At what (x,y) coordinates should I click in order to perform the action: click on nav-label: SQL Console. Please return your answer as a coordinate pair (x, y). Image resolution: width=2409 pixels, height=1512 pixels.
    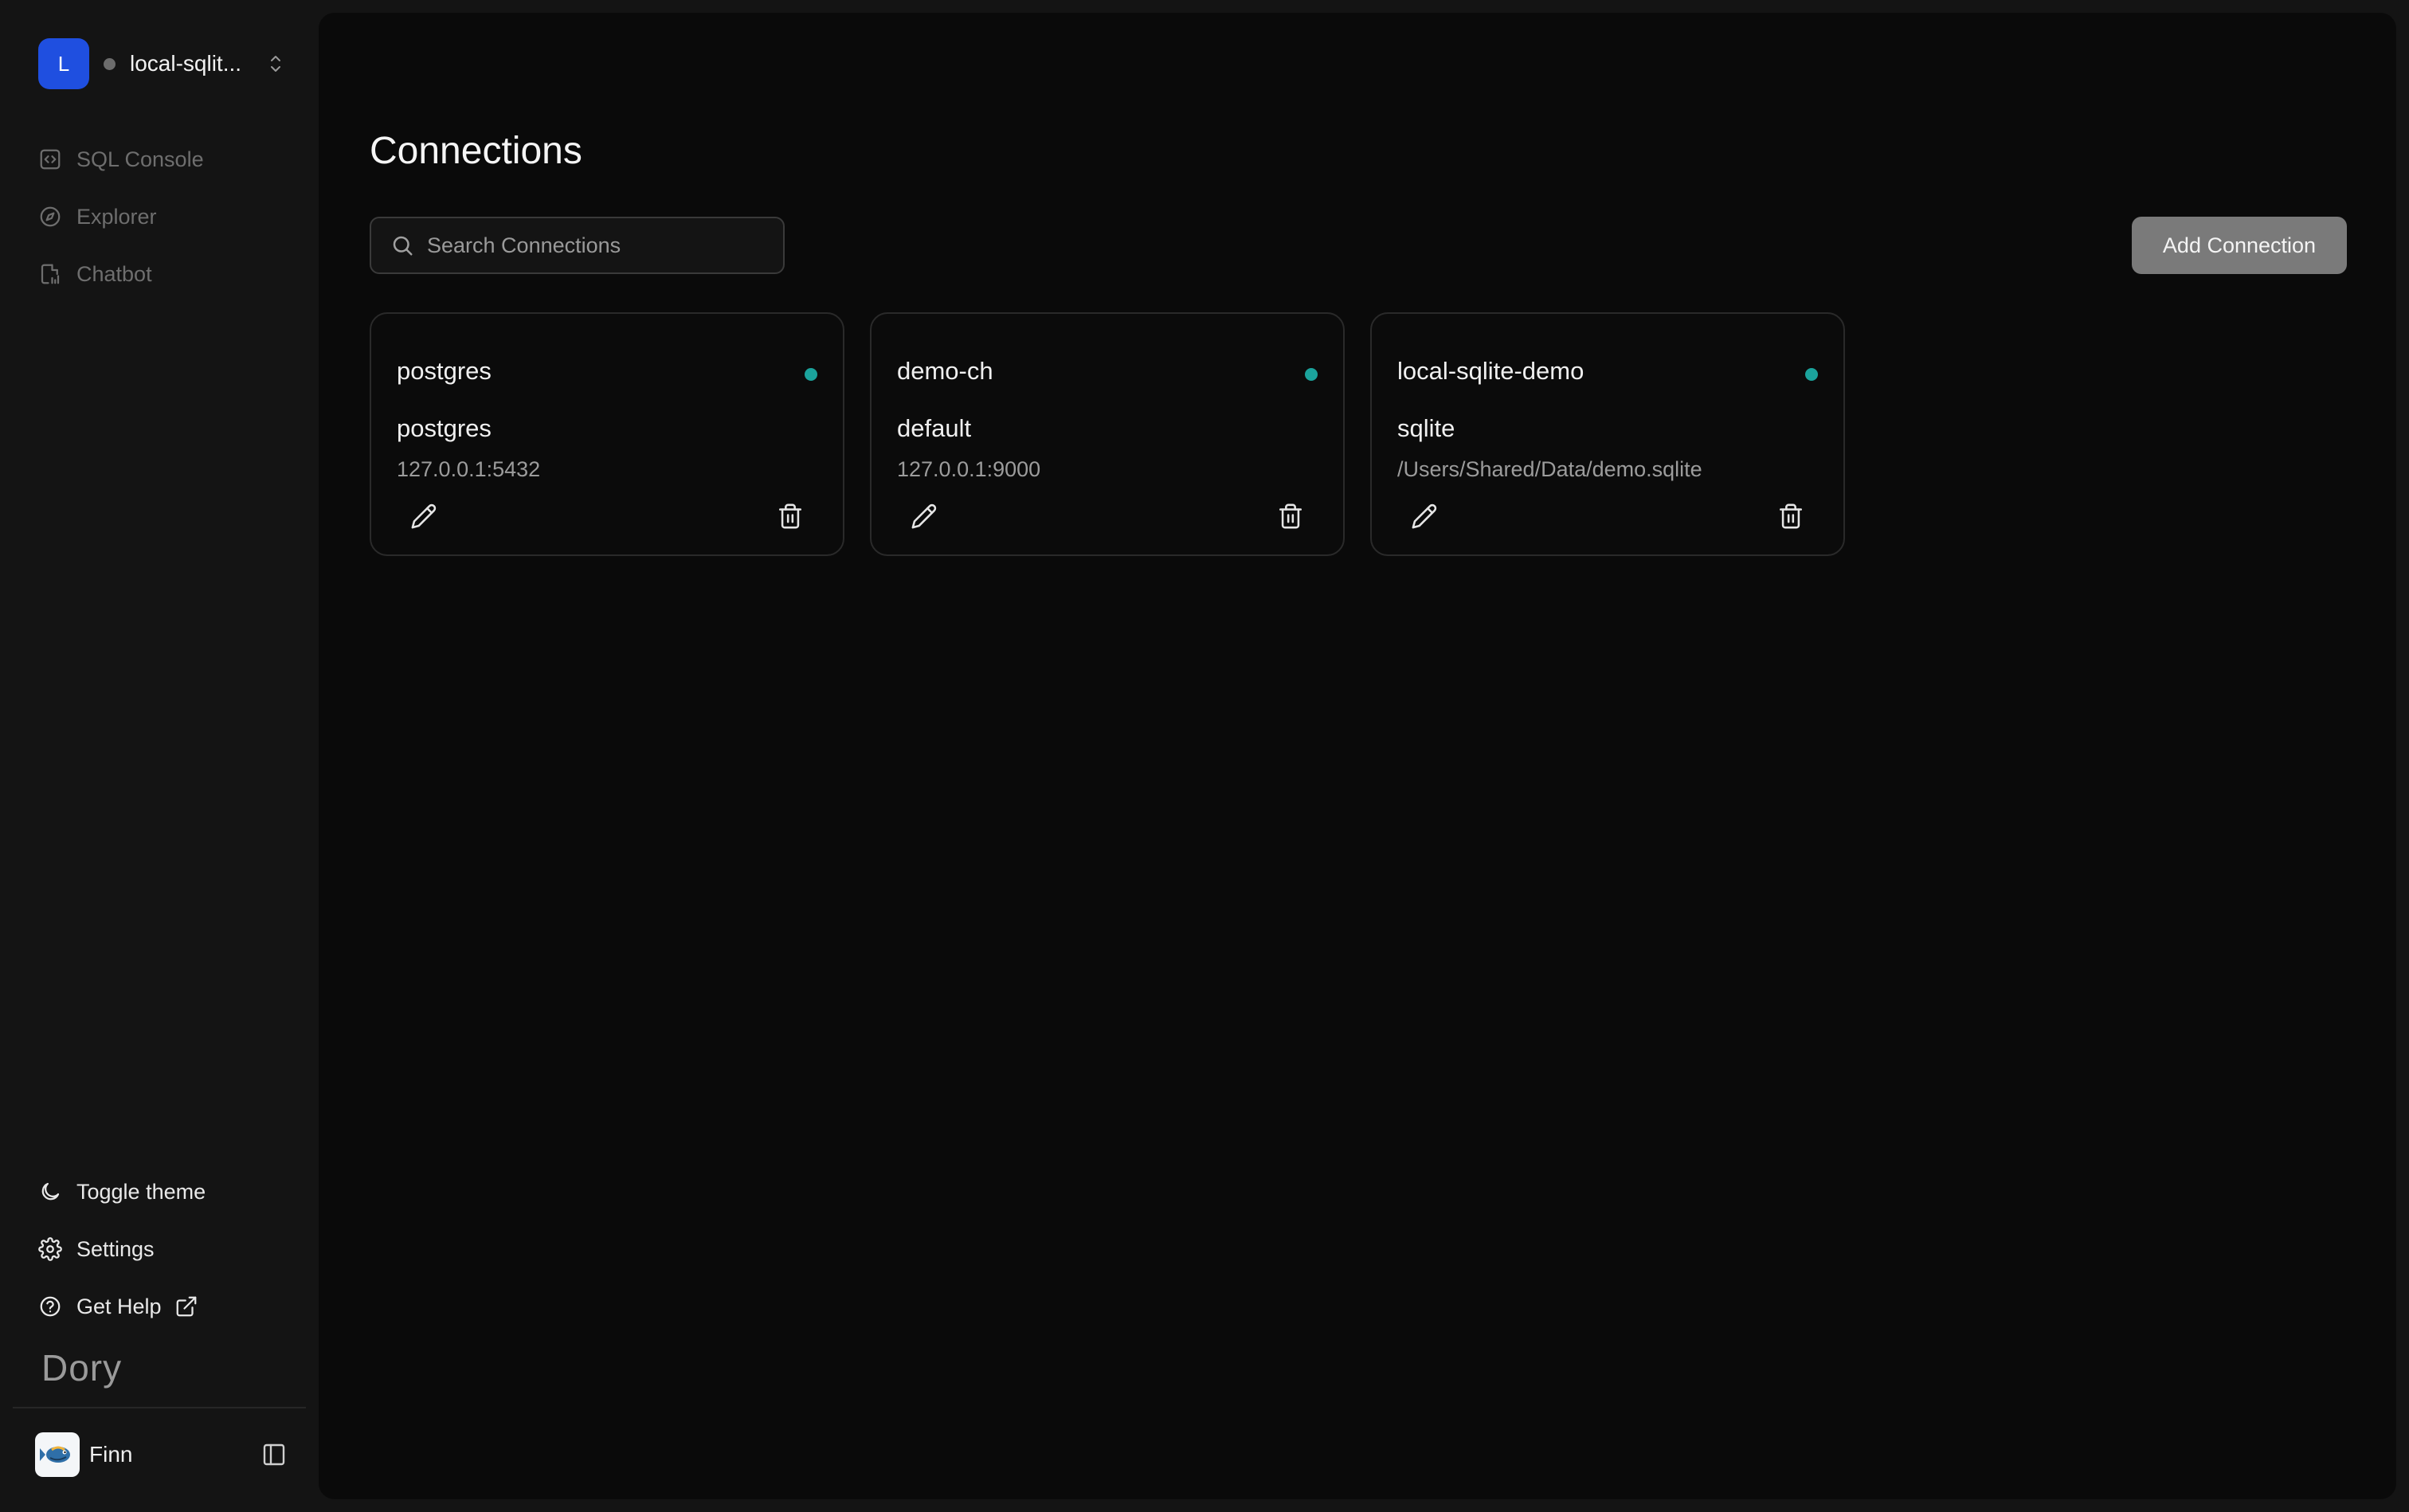
    Looking at the image, I should click on (140, 159).